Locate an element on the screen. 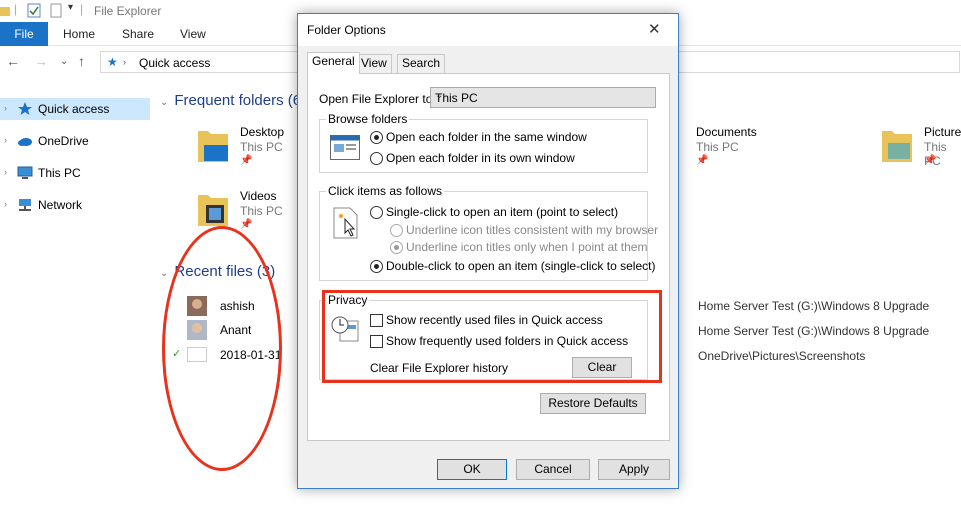 The image size is (961, 523). folder-tile-pictures: Picture This PC 📌 is located at coordinates (920, 152).